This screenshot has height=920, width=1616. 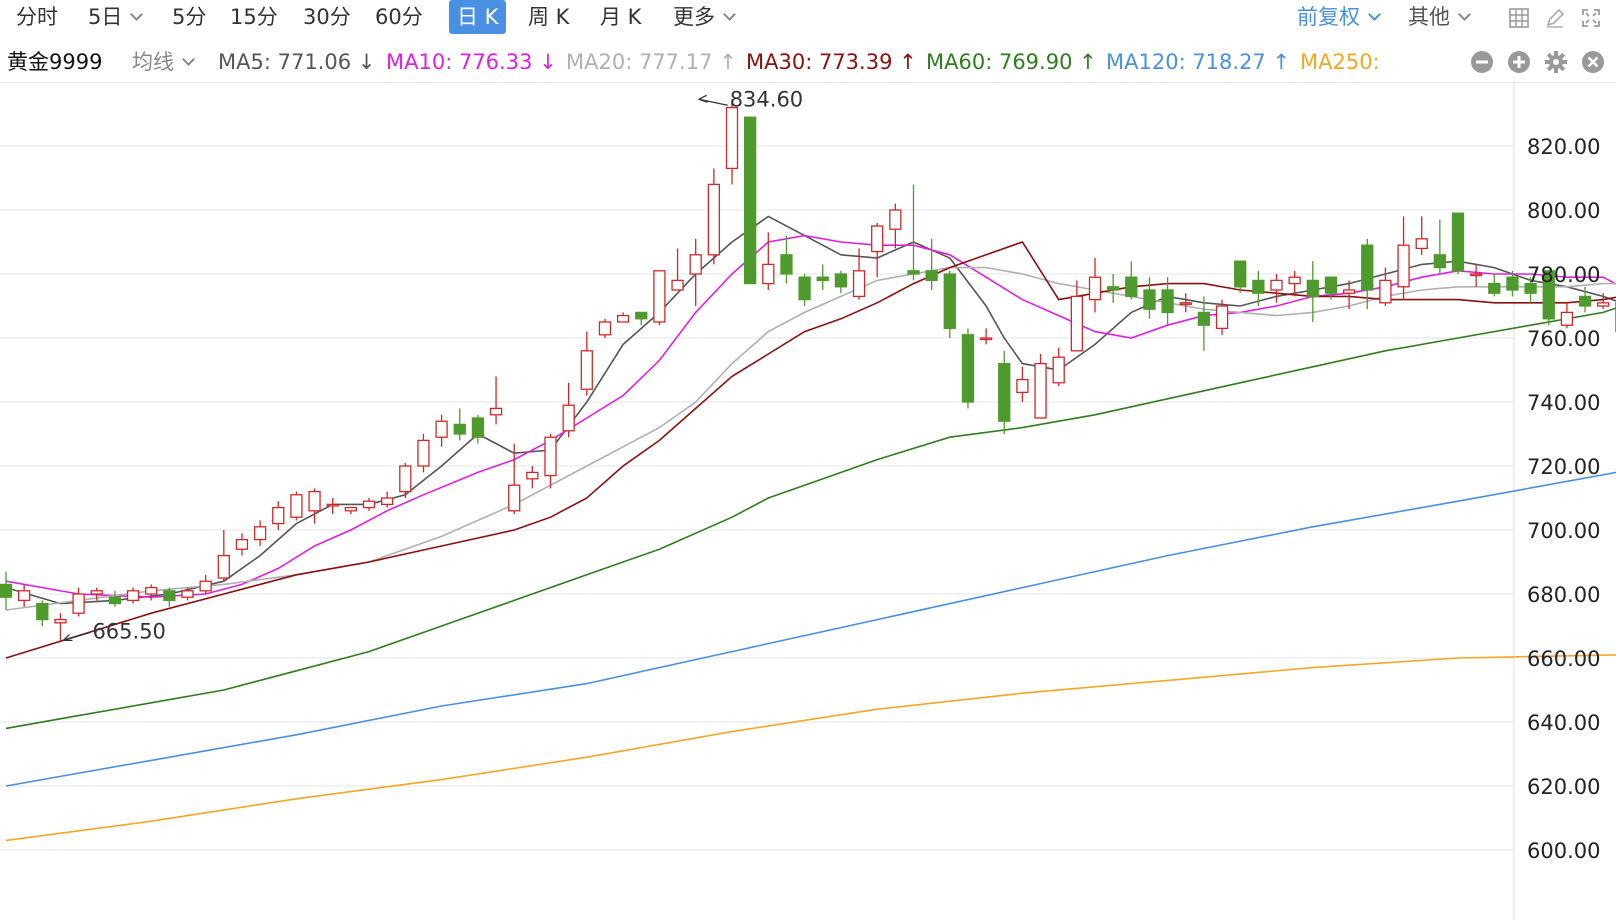 What do you see at coordinates (297, 62) in the screenshot?
I see `legend-ma5: MA5: 771.06 ↓` at bounding box center [297, 62].